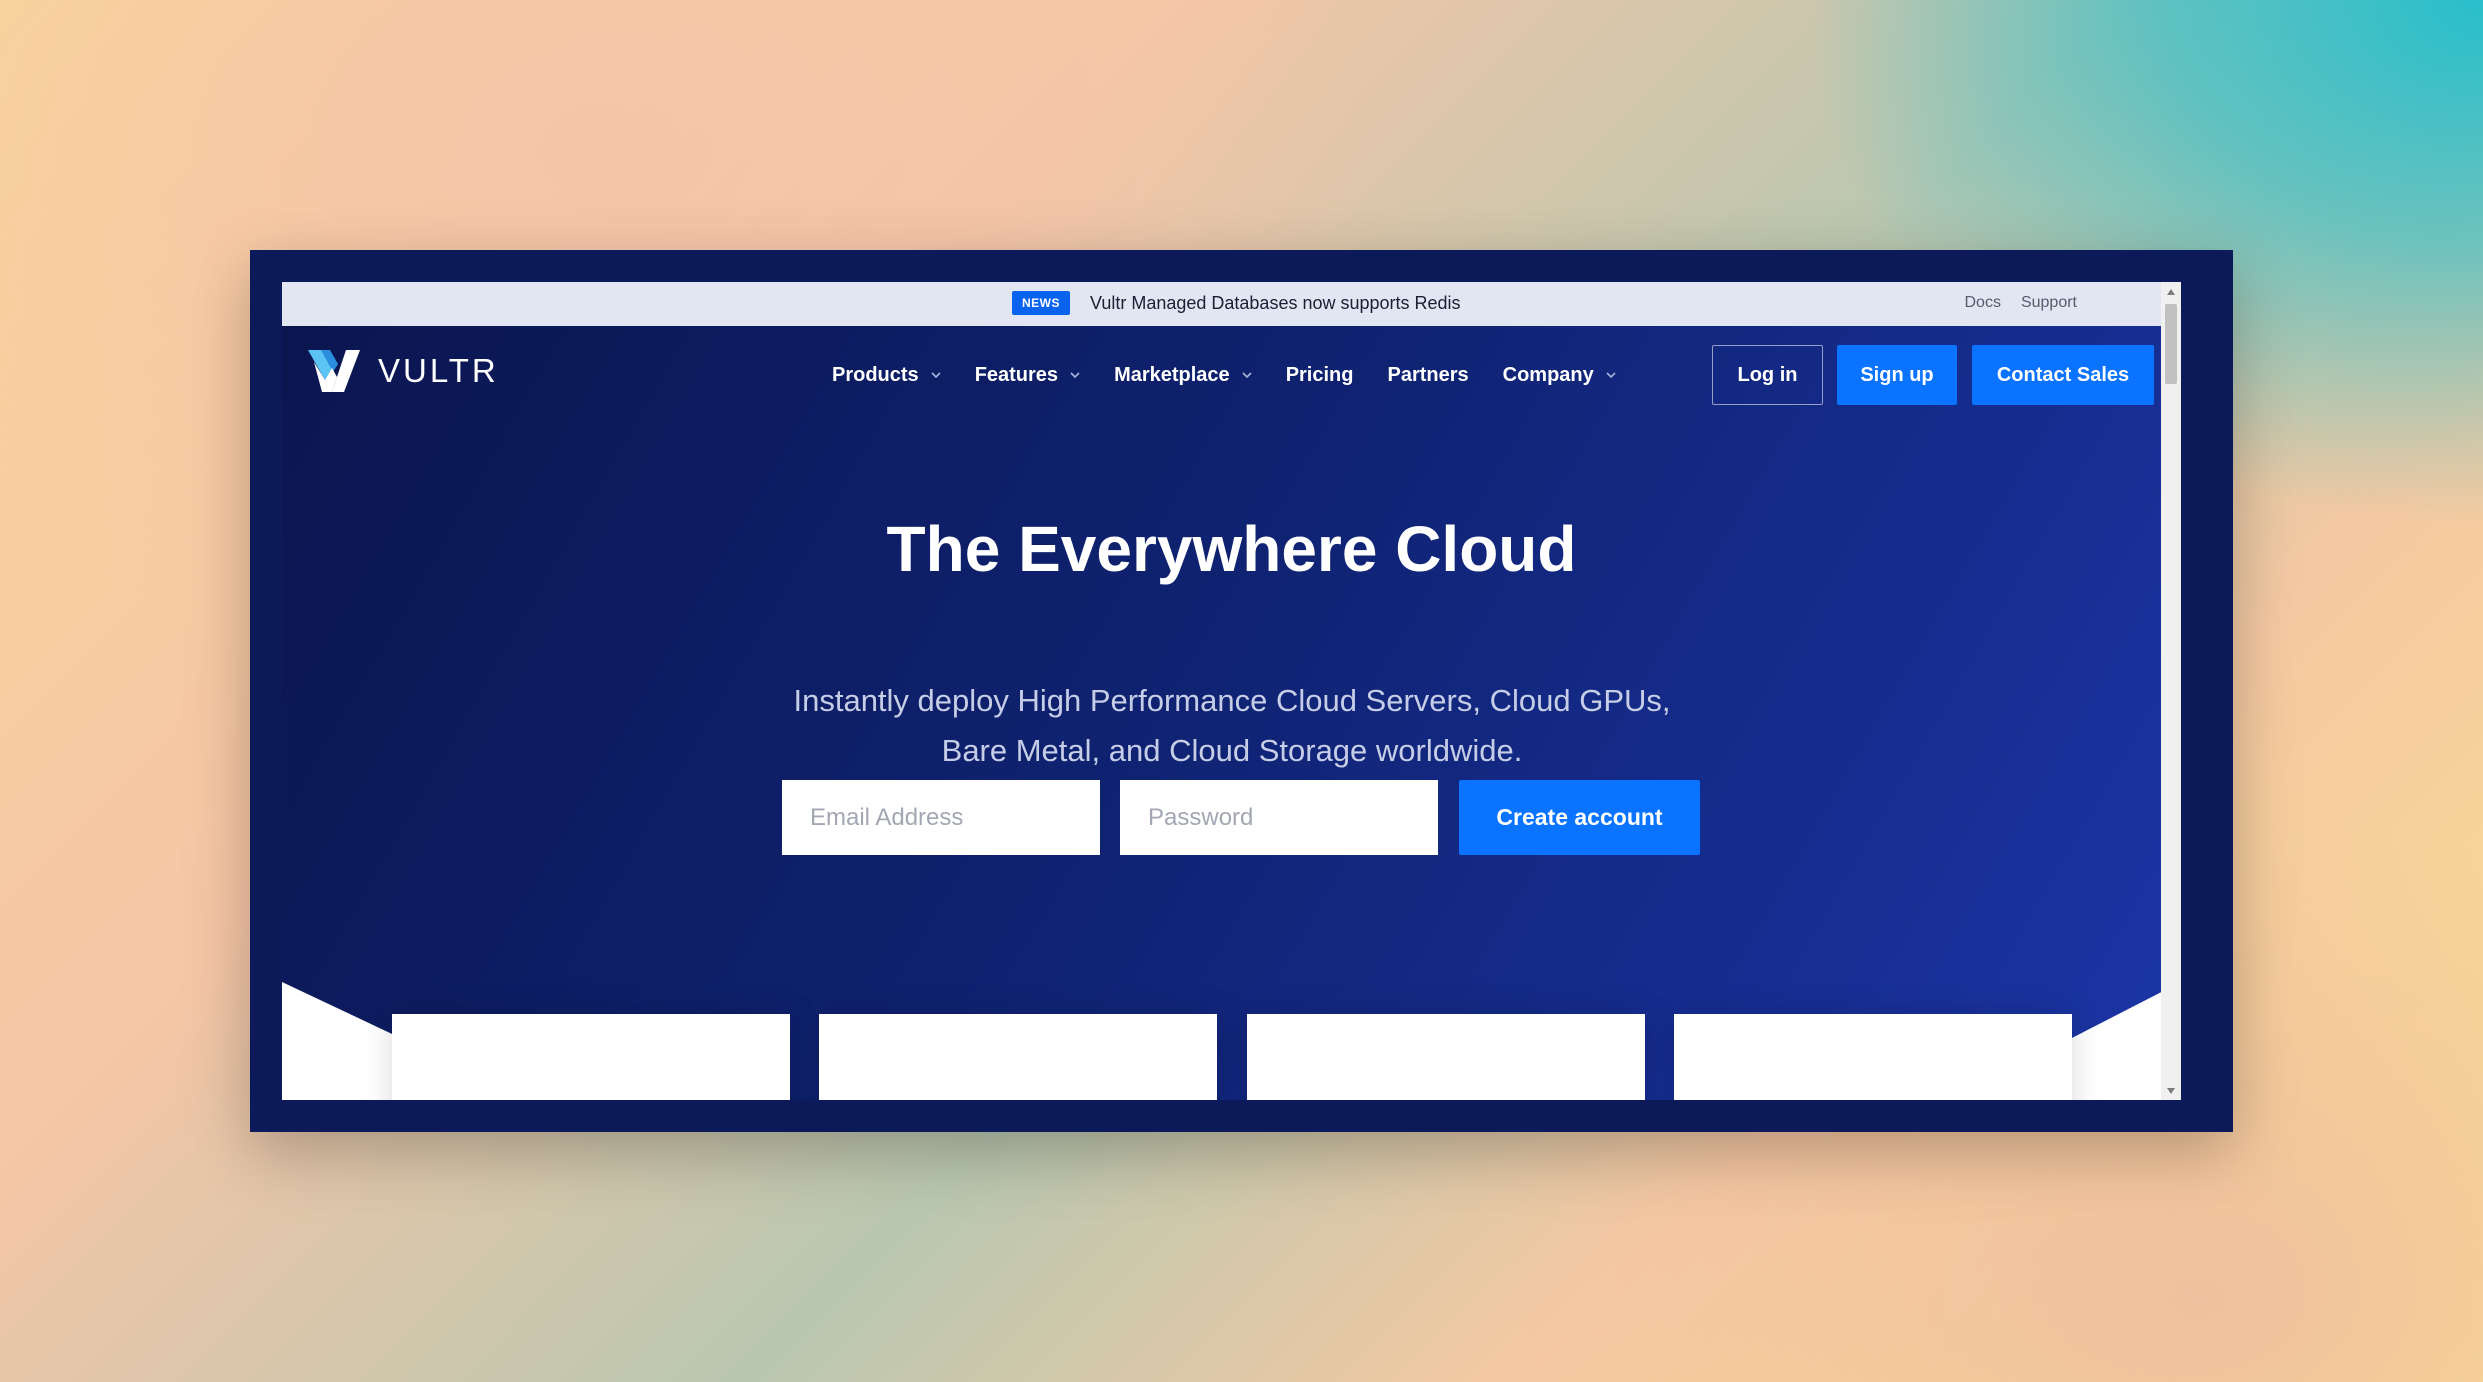  I want to click on scroll-thumb, so click(2171, 344).